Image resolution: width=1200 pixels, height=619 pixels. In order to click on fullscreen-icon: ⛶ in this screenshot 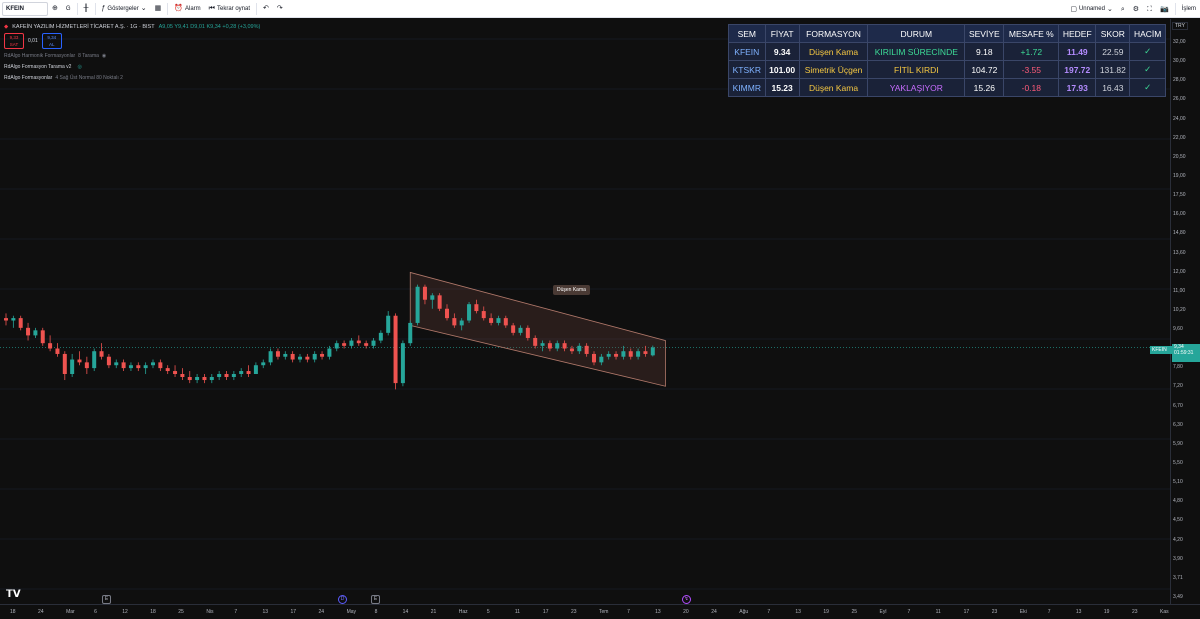, I will do `click(1149, 9)`.